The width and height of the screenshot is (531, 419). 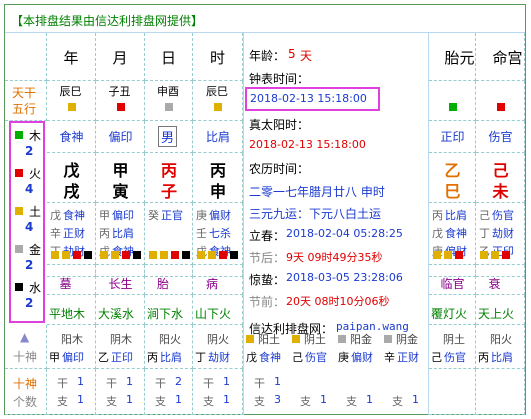 What do you see at coordinates (315, 339) in the screenshot?
I see `mid-dayun-yy: 阴土` at bounding box center [315, 339].